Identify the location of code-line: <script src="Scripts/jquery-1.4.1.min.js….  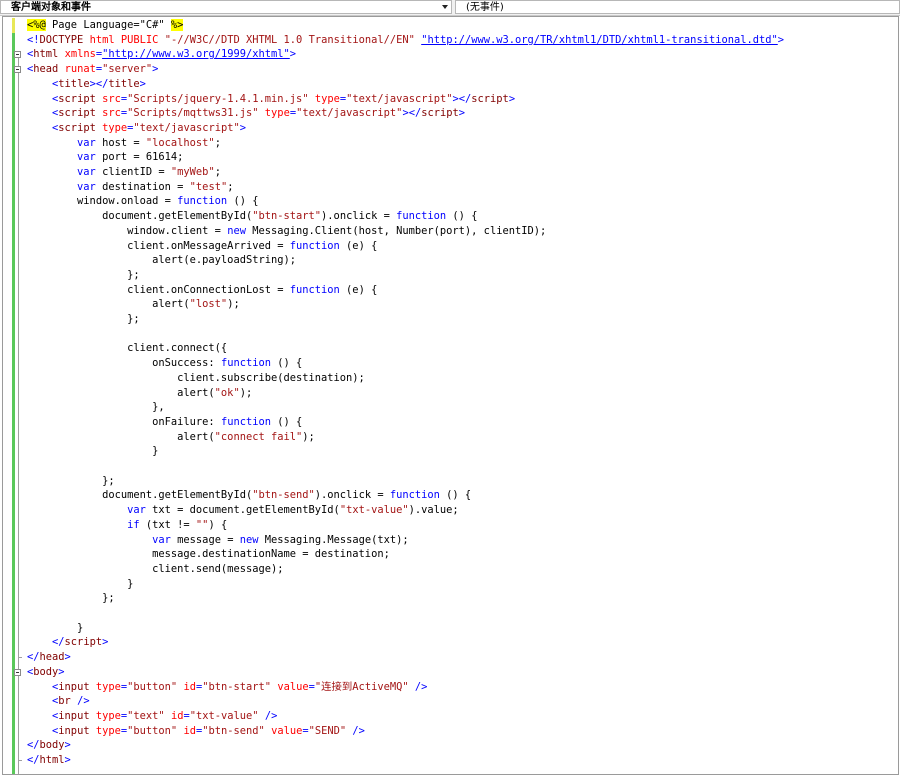
(271, 99).